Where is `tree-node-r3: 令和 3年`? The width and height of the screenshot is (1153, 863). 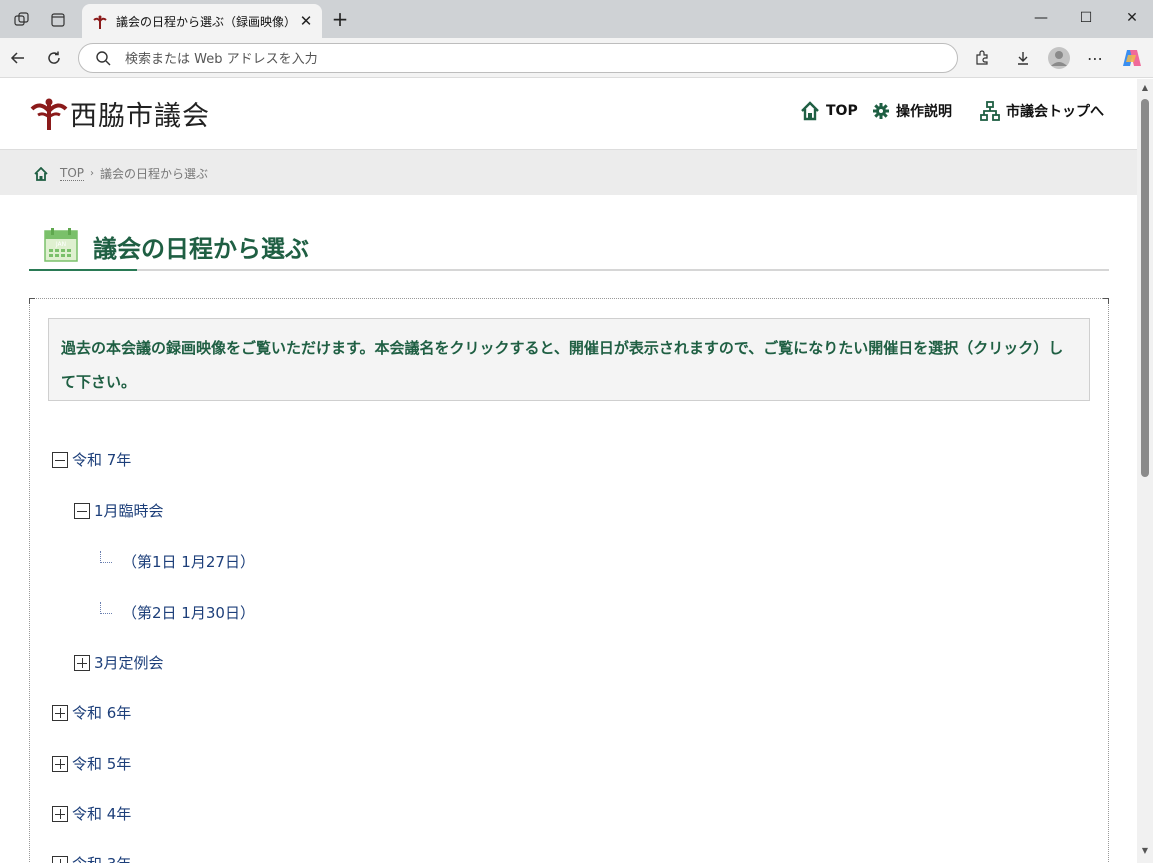
tree-node-r3: 令和 3年 is located at coordinates (91, 858).